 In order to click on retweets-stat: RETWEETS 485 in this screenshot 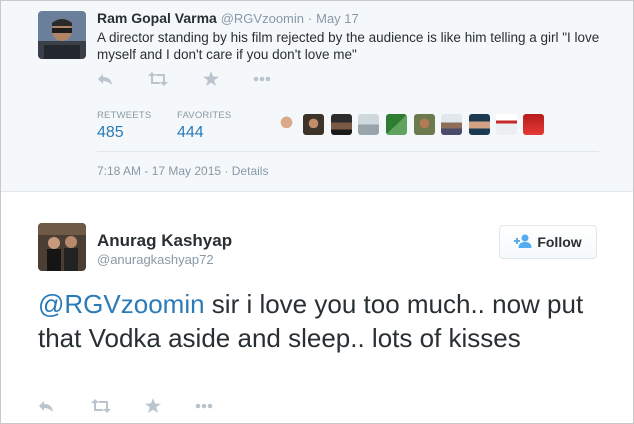, I will do `click(124, 126)`.